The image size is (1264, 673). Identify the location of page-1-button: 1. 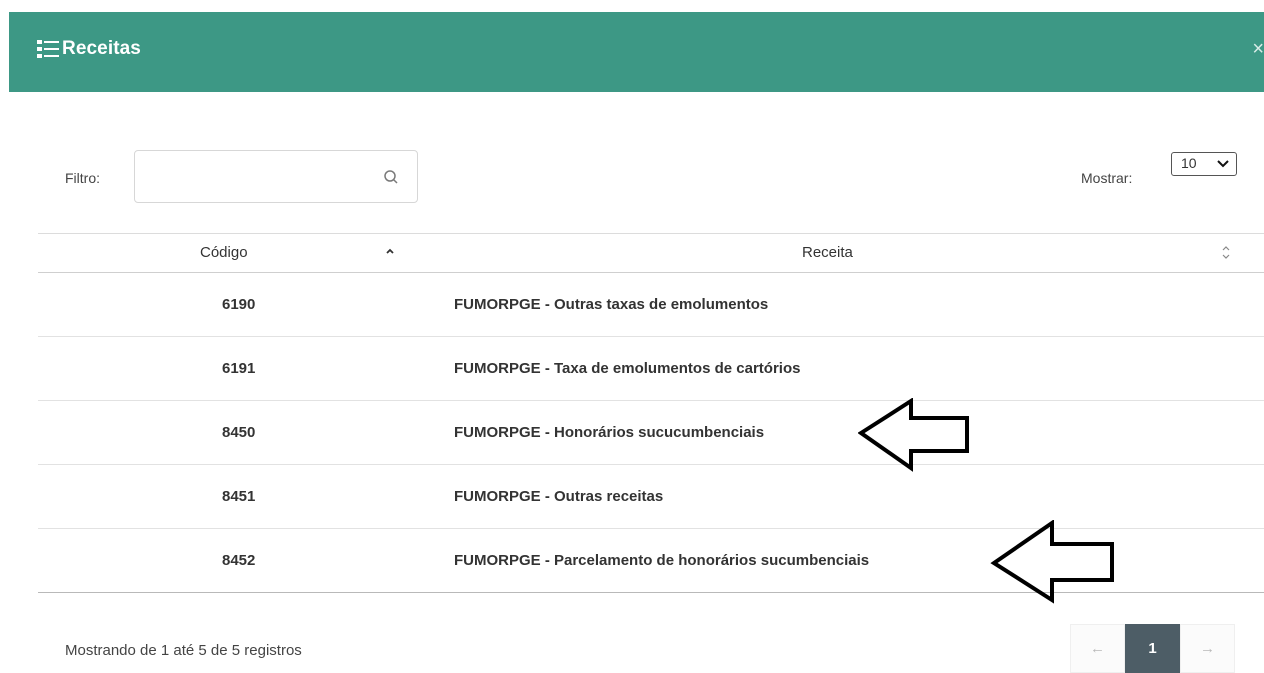
(1152, 648).